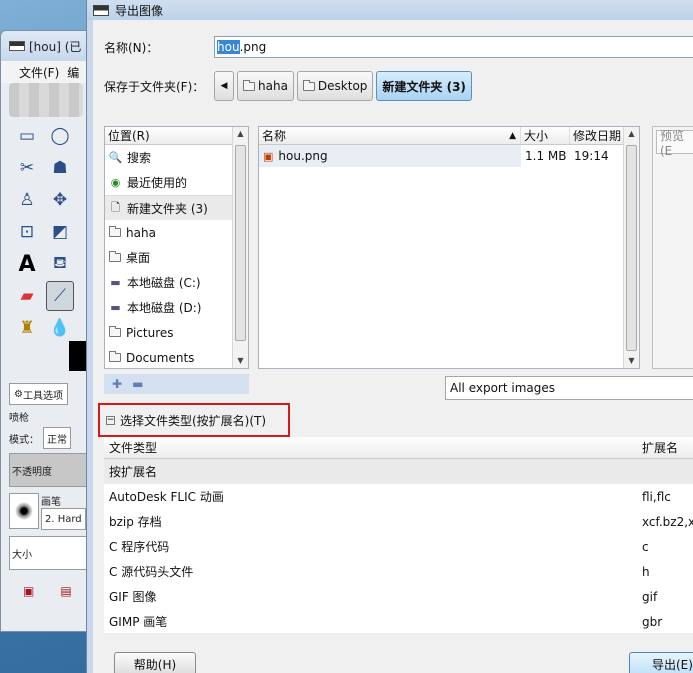  I want to click on breadcrumb-label: haha, so click(273, 86).